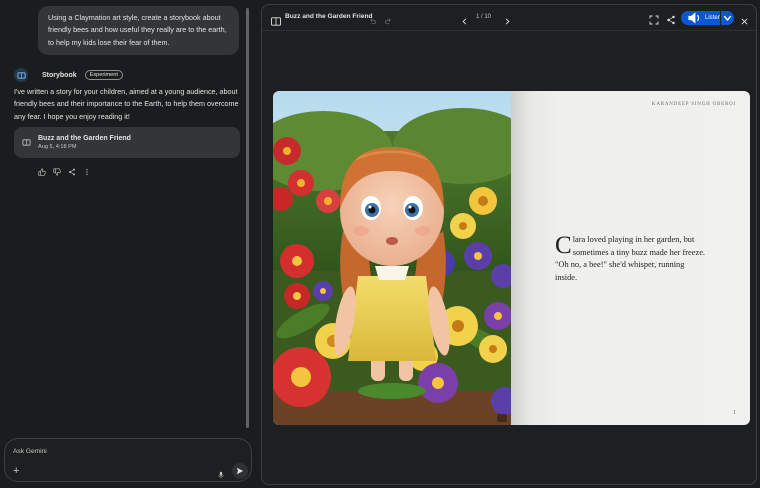  Describe the element at coordinates (222, 472) in the screenshot. I see `mic-icon` at that location.